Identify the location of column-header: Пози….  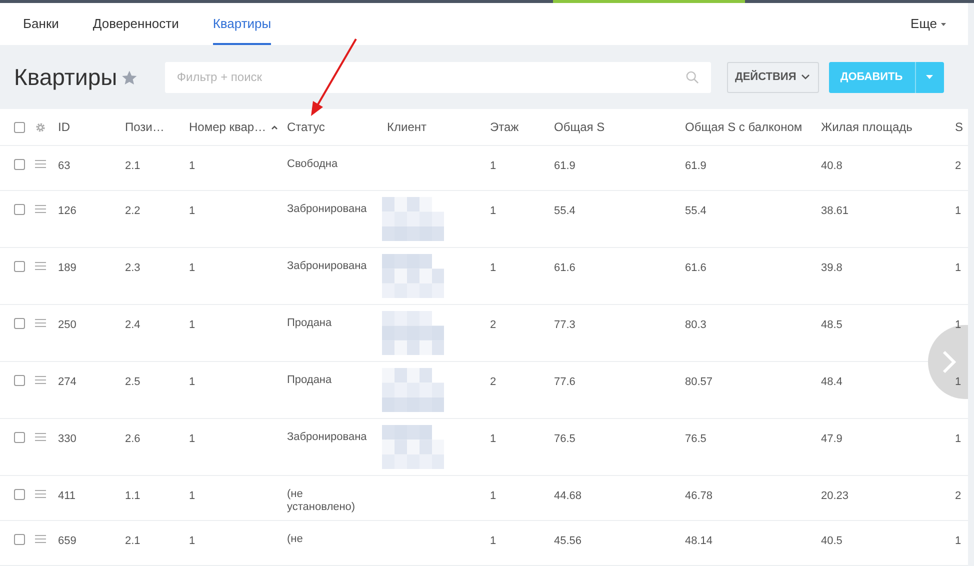
(144, 127).